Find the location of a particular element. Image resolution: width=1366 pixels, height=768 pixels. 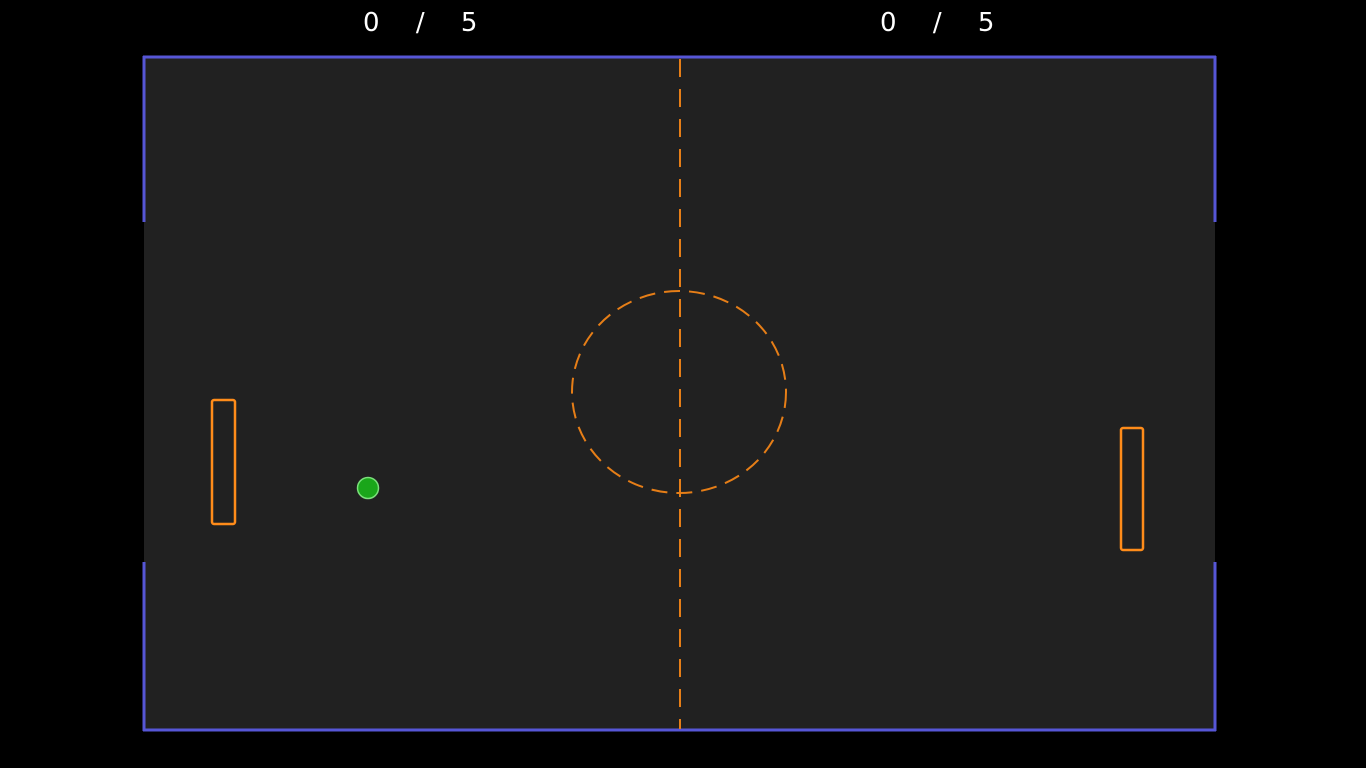

ball is located at coordinates (368, 488).